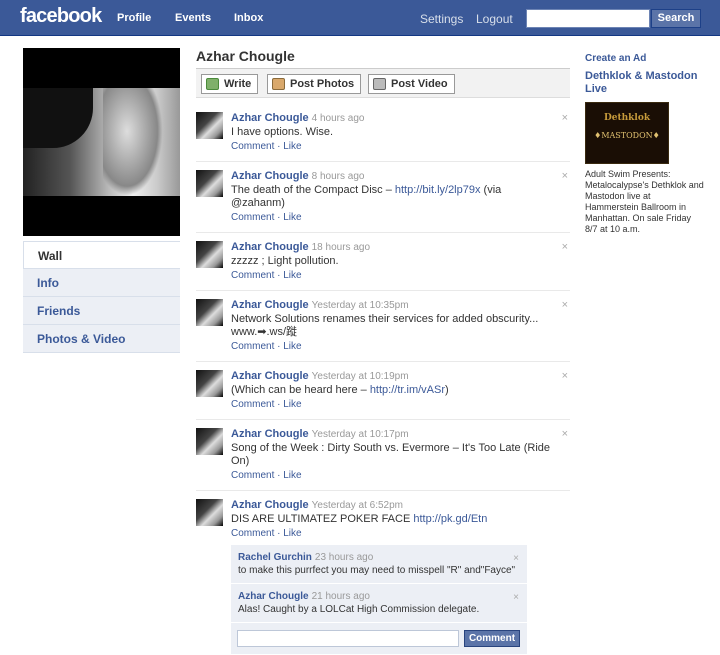 The height and width of the screenshot is (655, 720). Describe the element at coordinates (357, 505) in the screenshot. I see `post-time: Yesterday at 6:52pm` at that location.